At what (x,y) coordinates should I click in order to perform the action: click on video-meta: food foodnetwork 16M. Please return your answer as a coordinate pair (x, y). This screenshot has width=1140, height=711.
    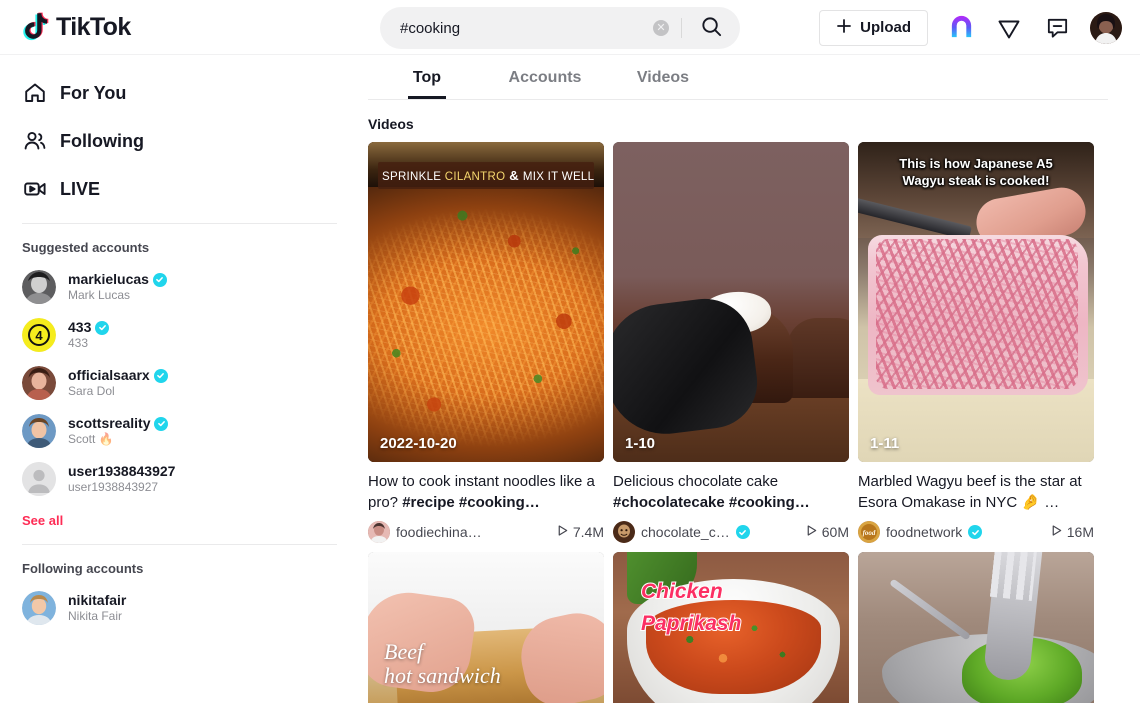
    Looking at the image, I should click on (976, 532).